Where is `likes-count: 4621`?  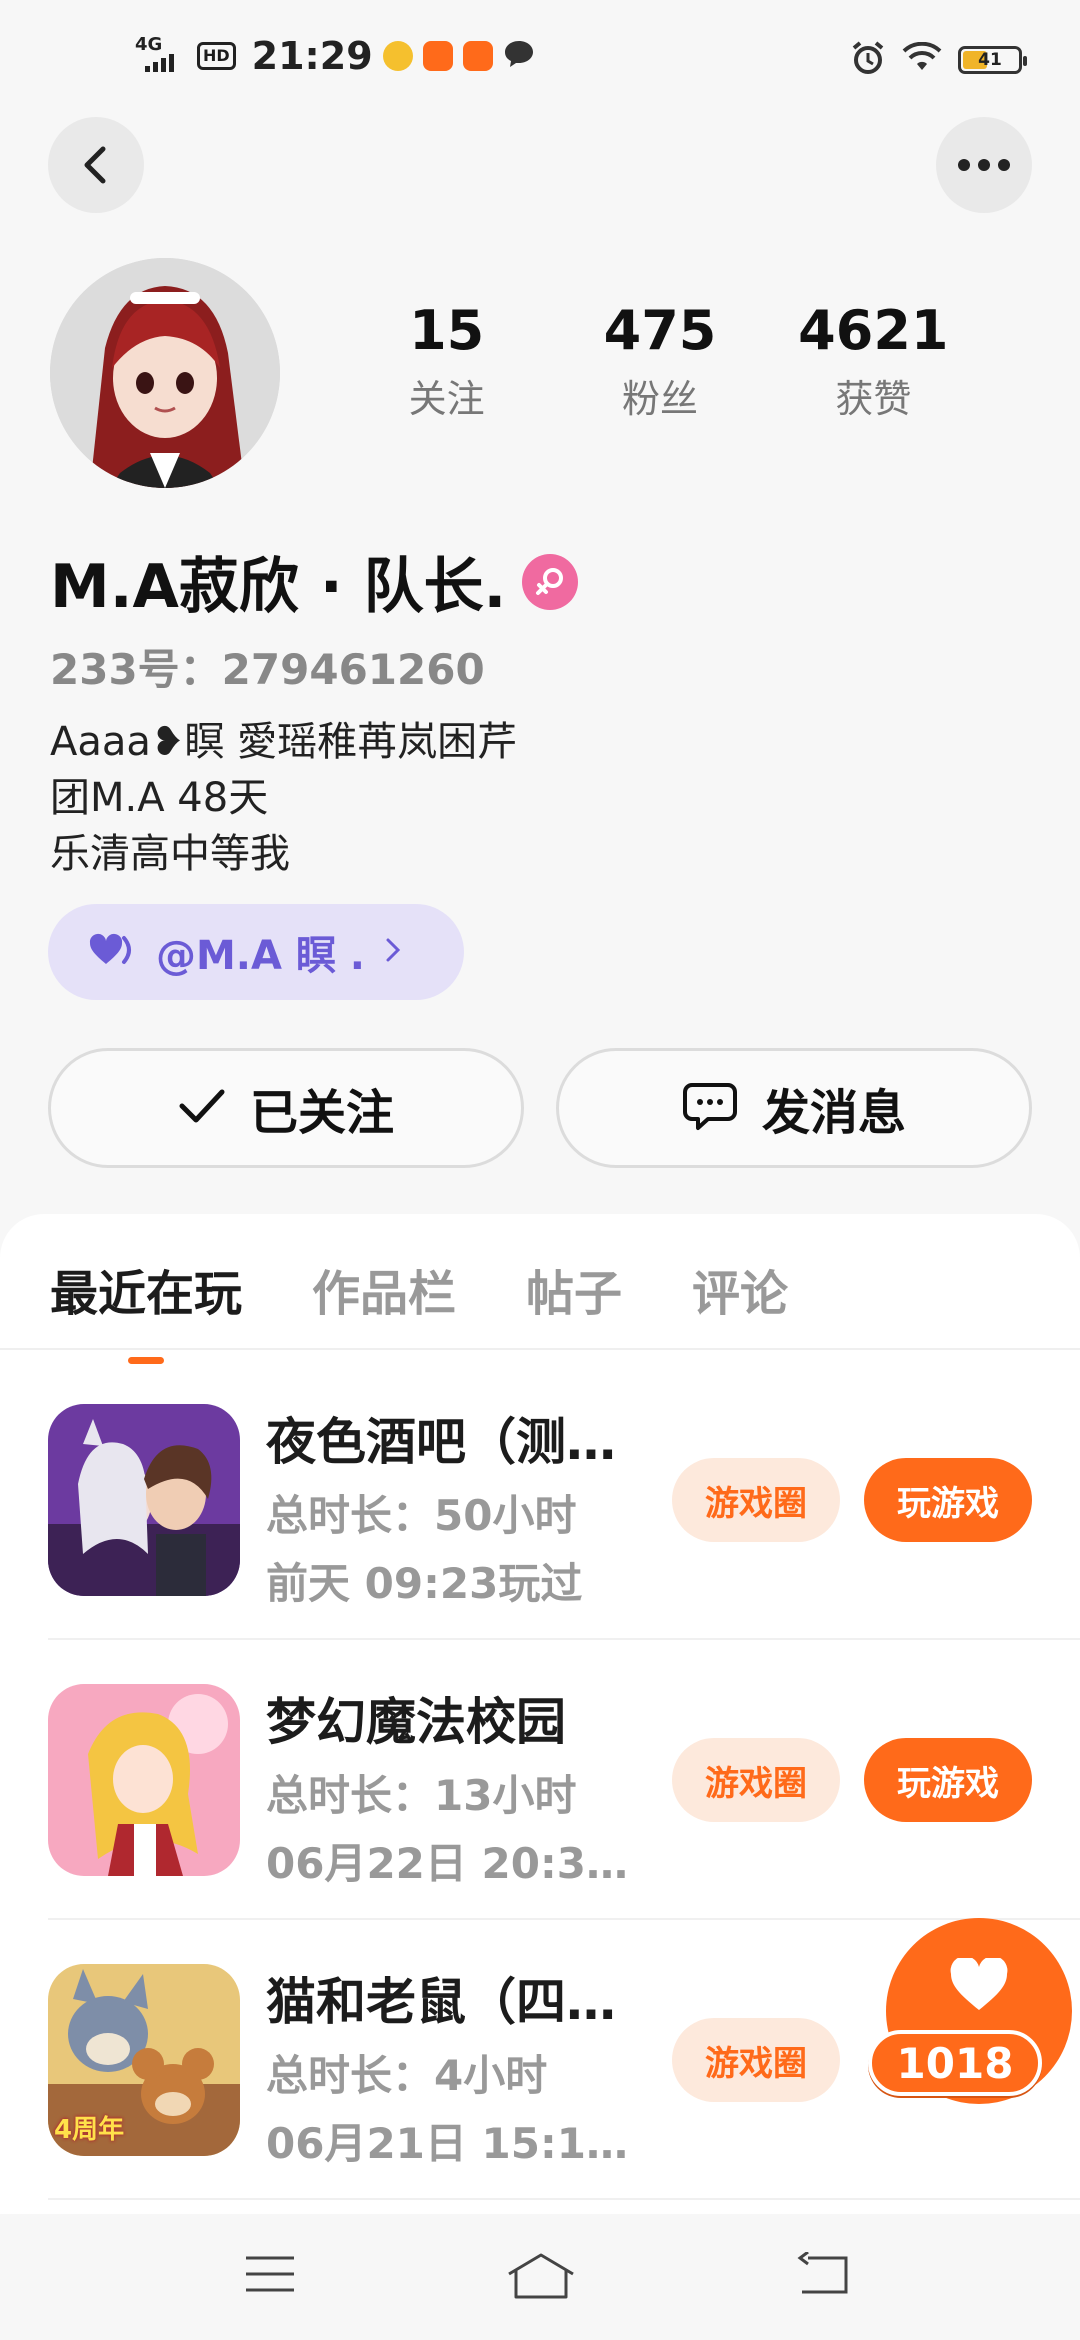 likes-count: 4621 is located at coordinates (873, 330).